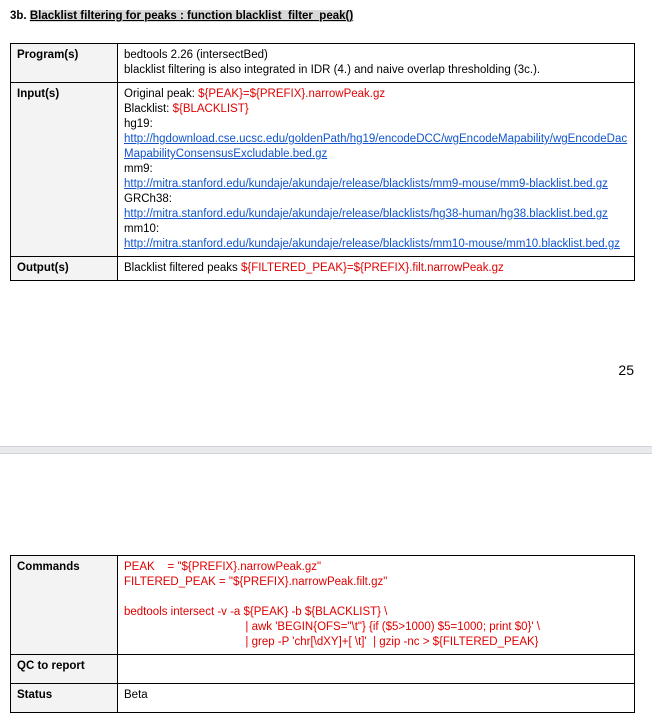  Describe the element at coordinates (148, 199) in the screenshot. I see `grch38-label: GRCh38:` at that location.